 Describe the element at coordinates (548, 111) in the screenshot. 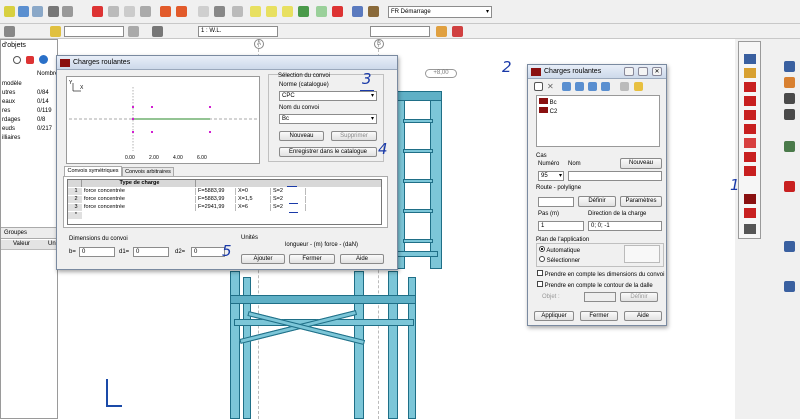

I see `tree-item-c2: C2` at that location.